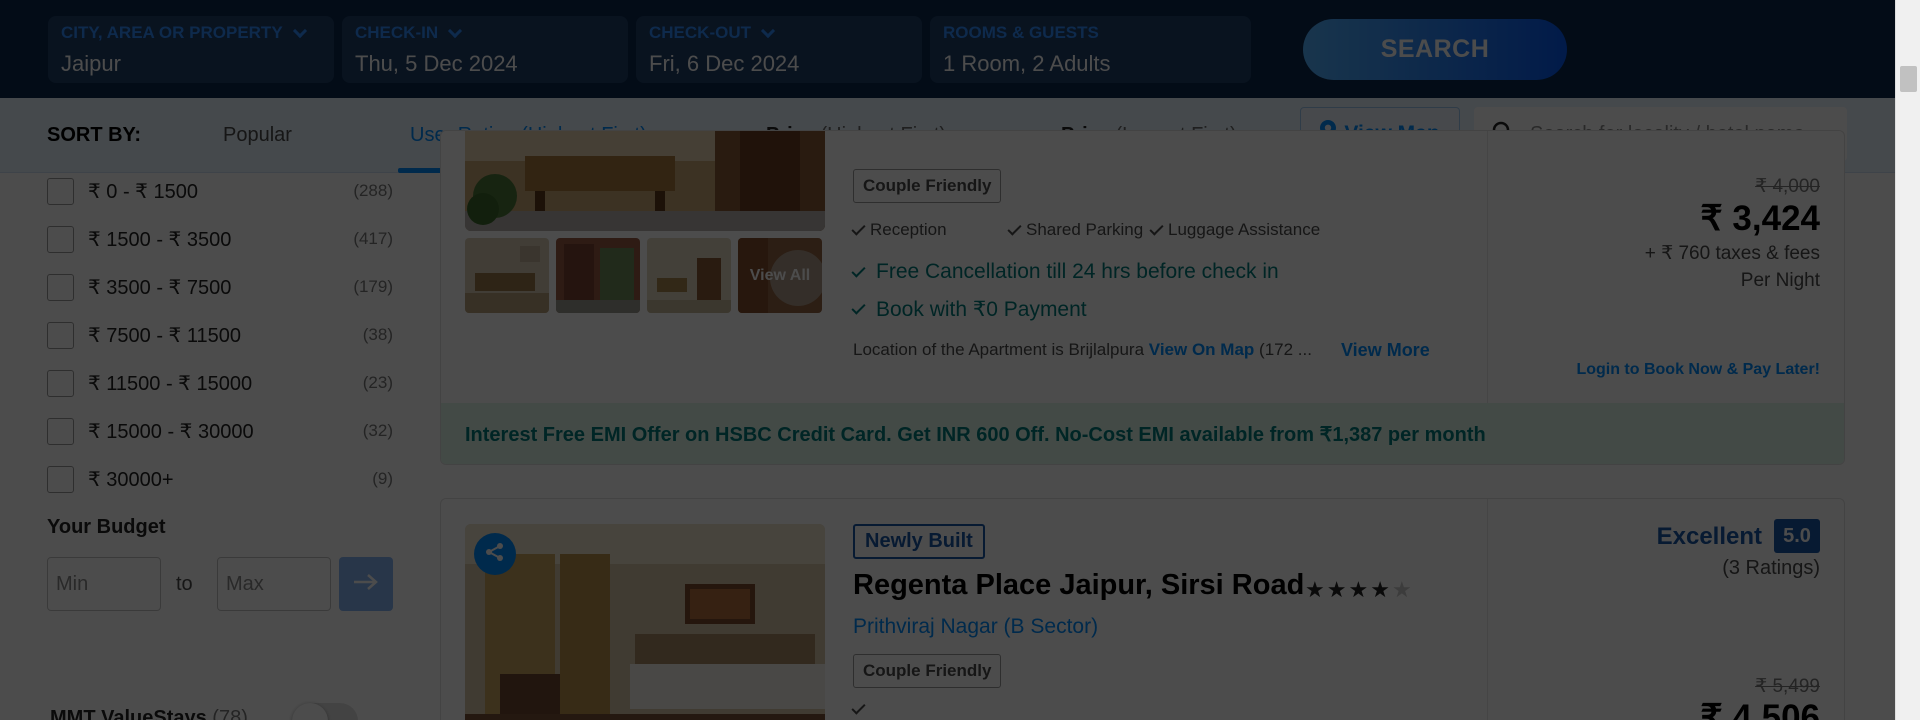 The height and width of the screenshot is (720, 1920). Describe the element at coordinates (1090, 49) in the screenshot. I see `rooms-guests-field: ROOMS & GUESTS 1 Room, 2 Adults` at that location.